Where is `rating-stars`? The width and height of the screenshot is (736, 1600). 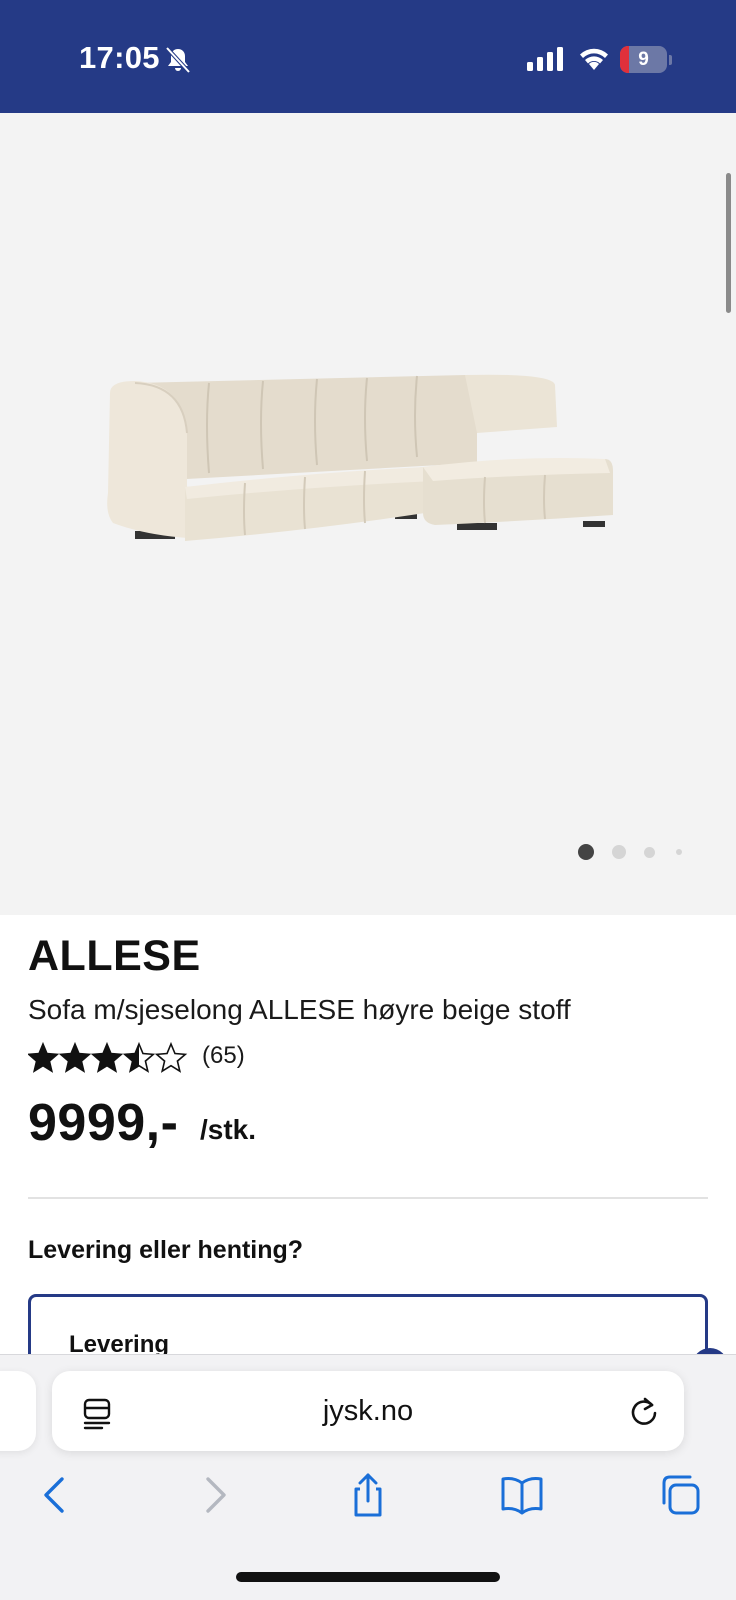 rating-stars is located at coordinates (108, 1057).